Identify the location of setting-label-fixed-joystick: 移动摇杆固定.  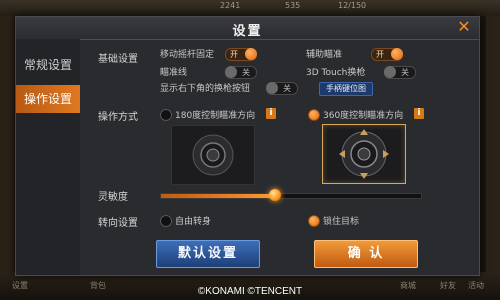
(187, 55).